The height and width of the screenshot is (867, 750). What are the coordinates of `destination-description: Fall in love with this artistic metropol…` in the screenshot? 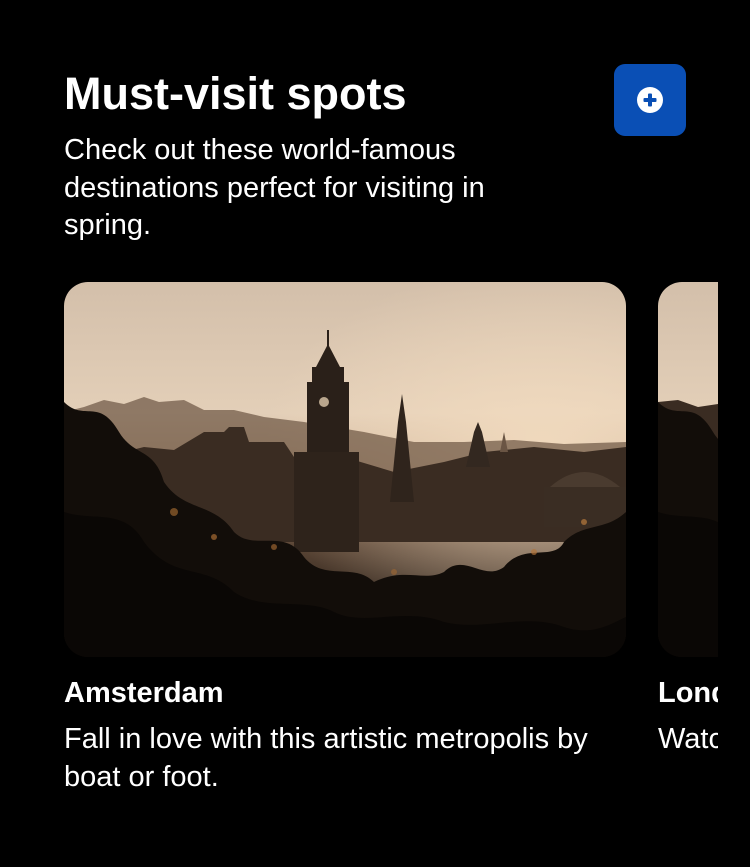 It's located at (326, 758).